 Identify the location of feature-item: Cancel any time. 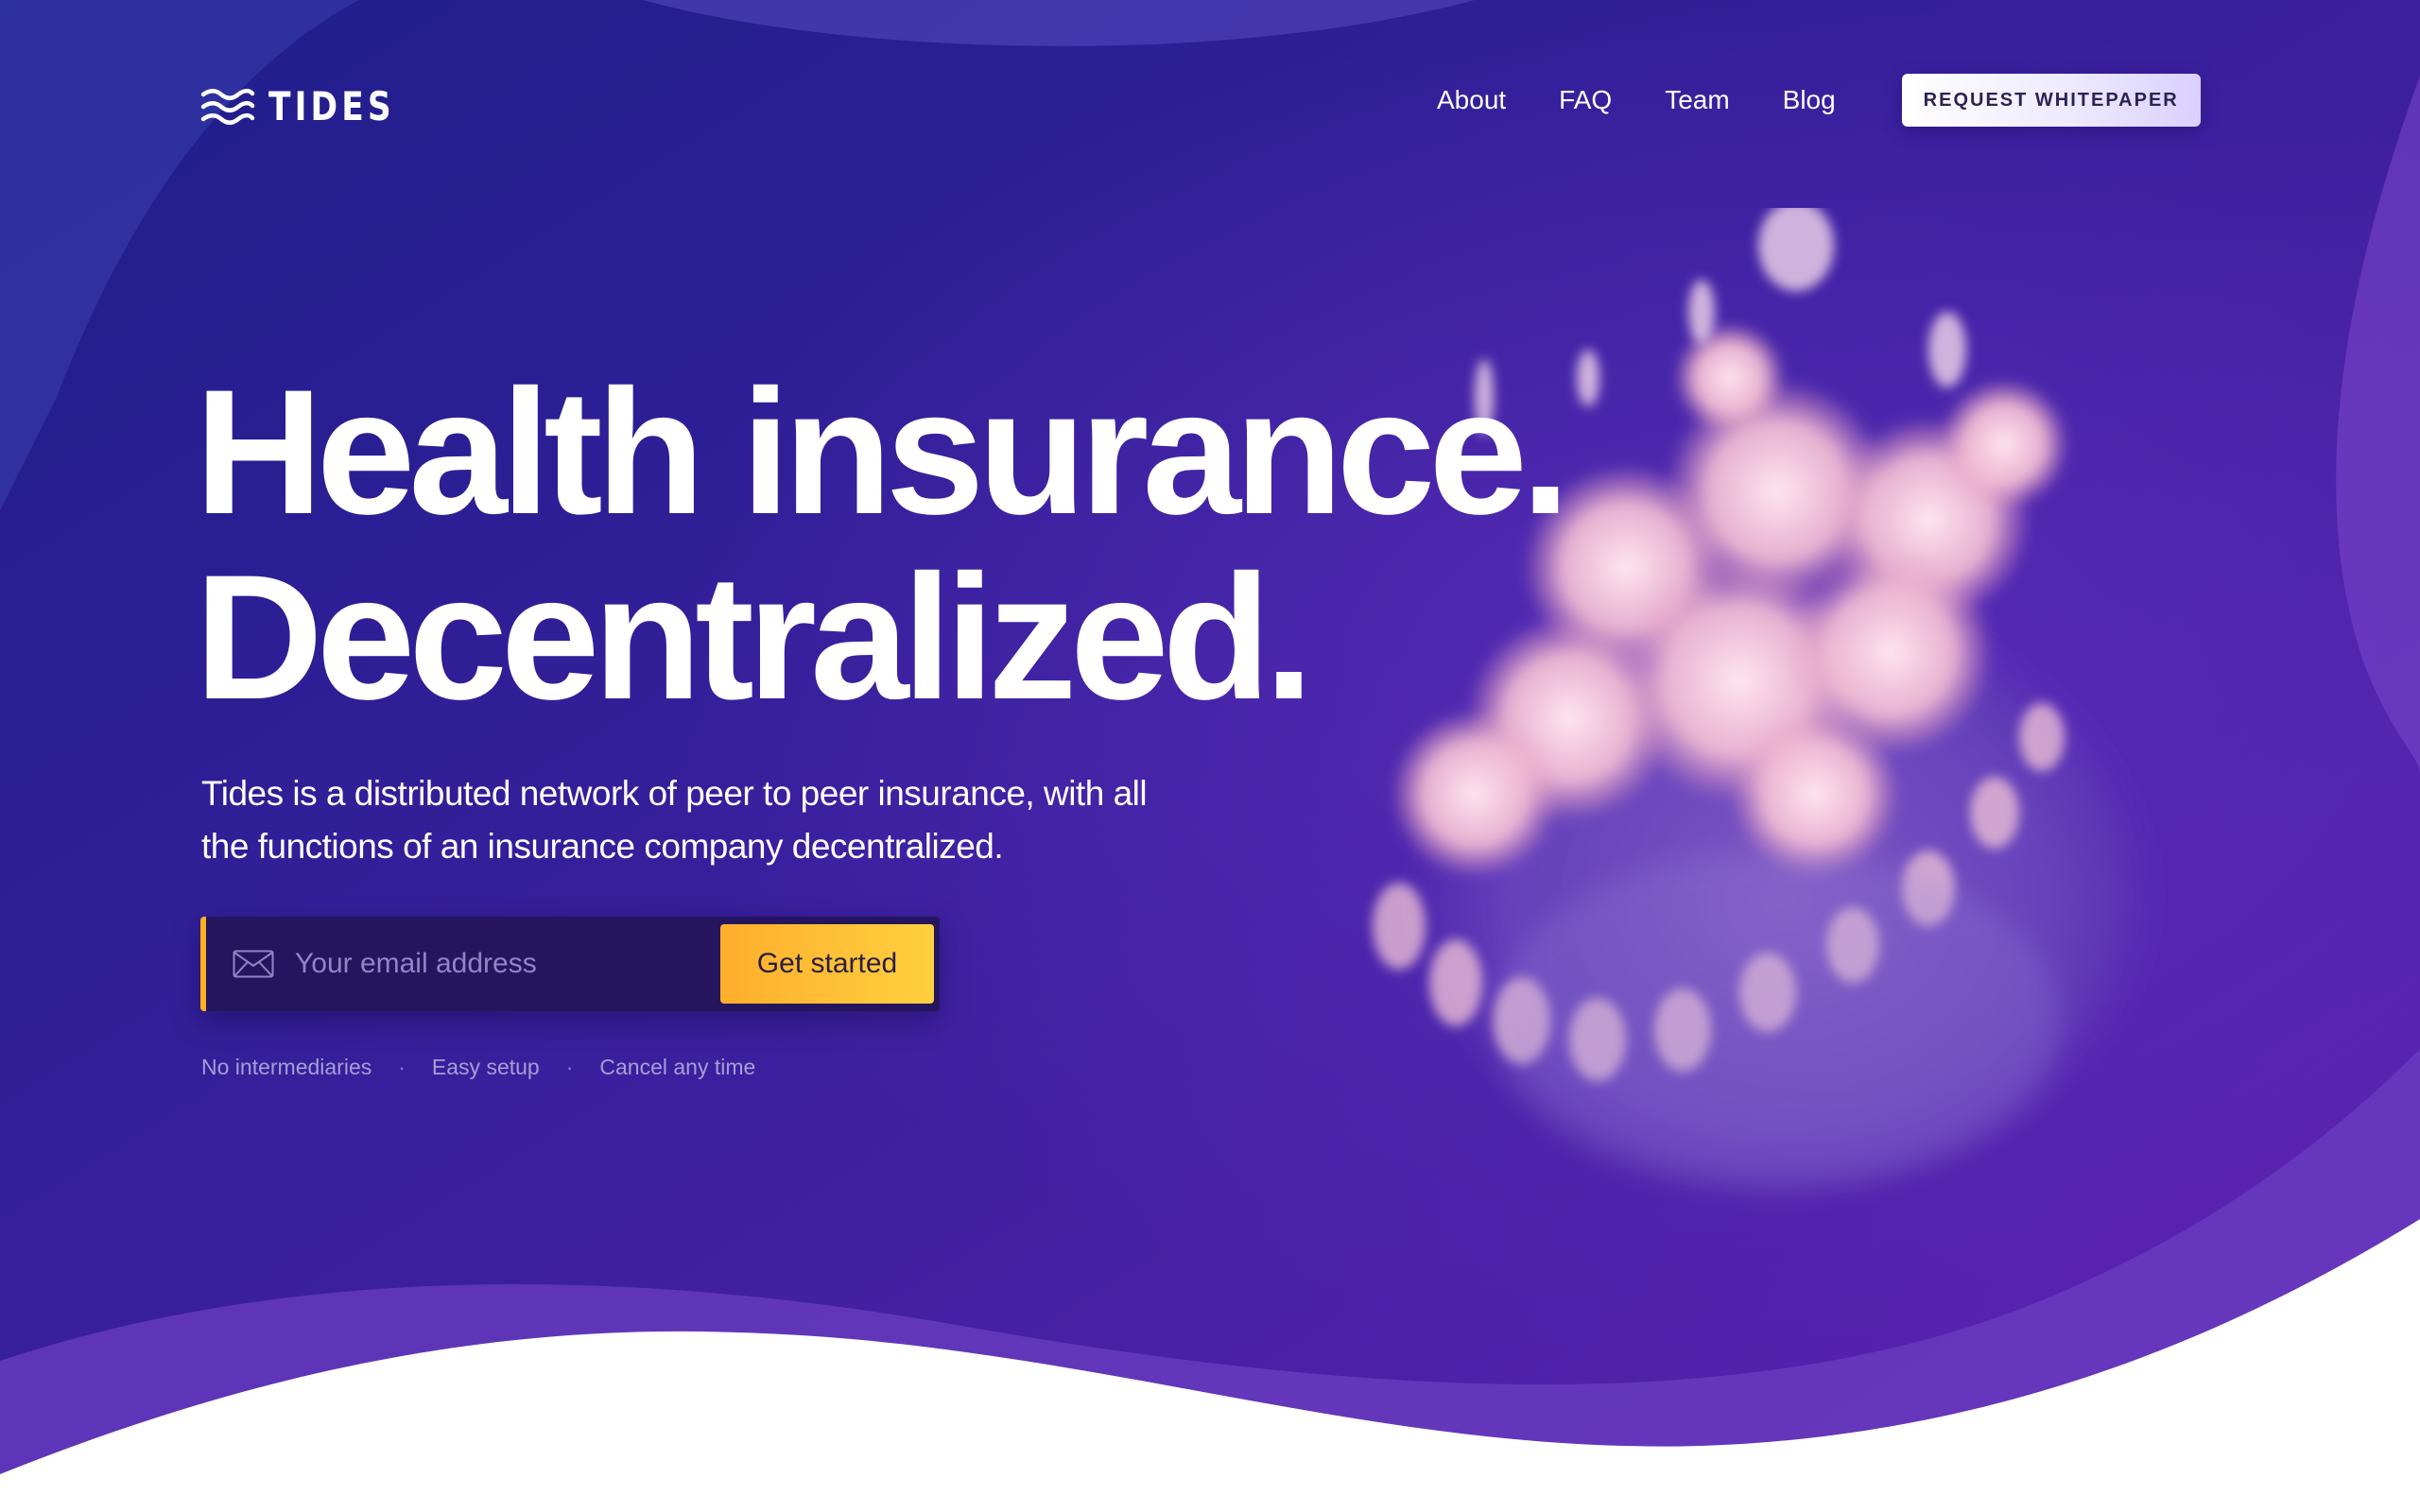
(678, 1067).